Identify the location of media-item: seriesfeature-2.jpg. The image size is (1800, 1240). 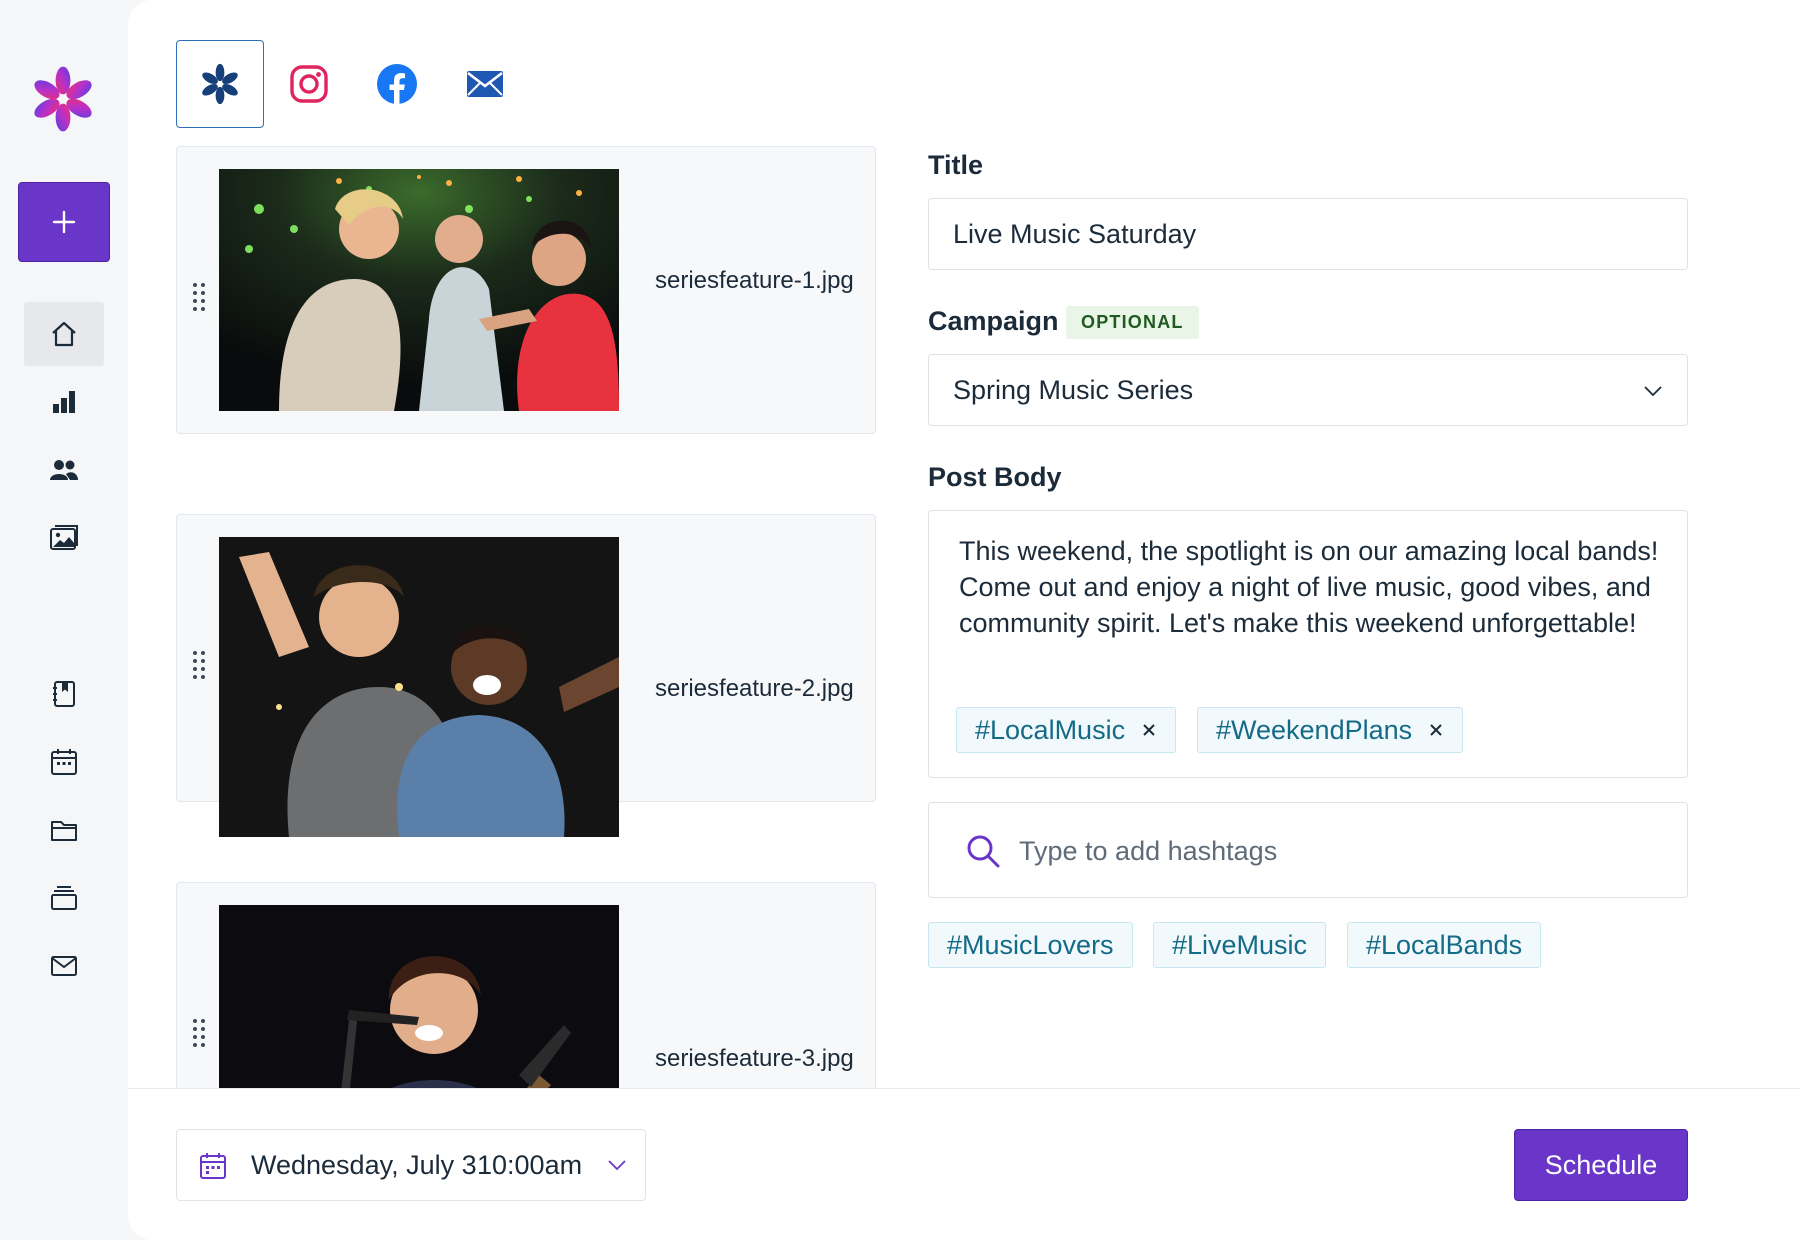
(526, 675).